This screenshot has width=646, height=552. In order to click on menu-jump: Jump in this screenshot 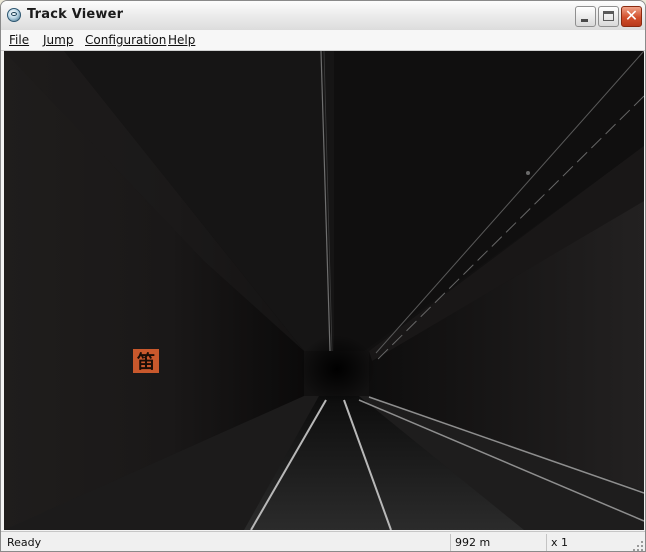, I will do `click(58, 40)`.